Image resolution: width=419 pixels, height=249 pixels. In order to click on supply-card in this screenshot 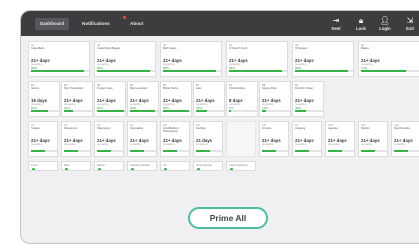, I will do `click(241, 139)`.